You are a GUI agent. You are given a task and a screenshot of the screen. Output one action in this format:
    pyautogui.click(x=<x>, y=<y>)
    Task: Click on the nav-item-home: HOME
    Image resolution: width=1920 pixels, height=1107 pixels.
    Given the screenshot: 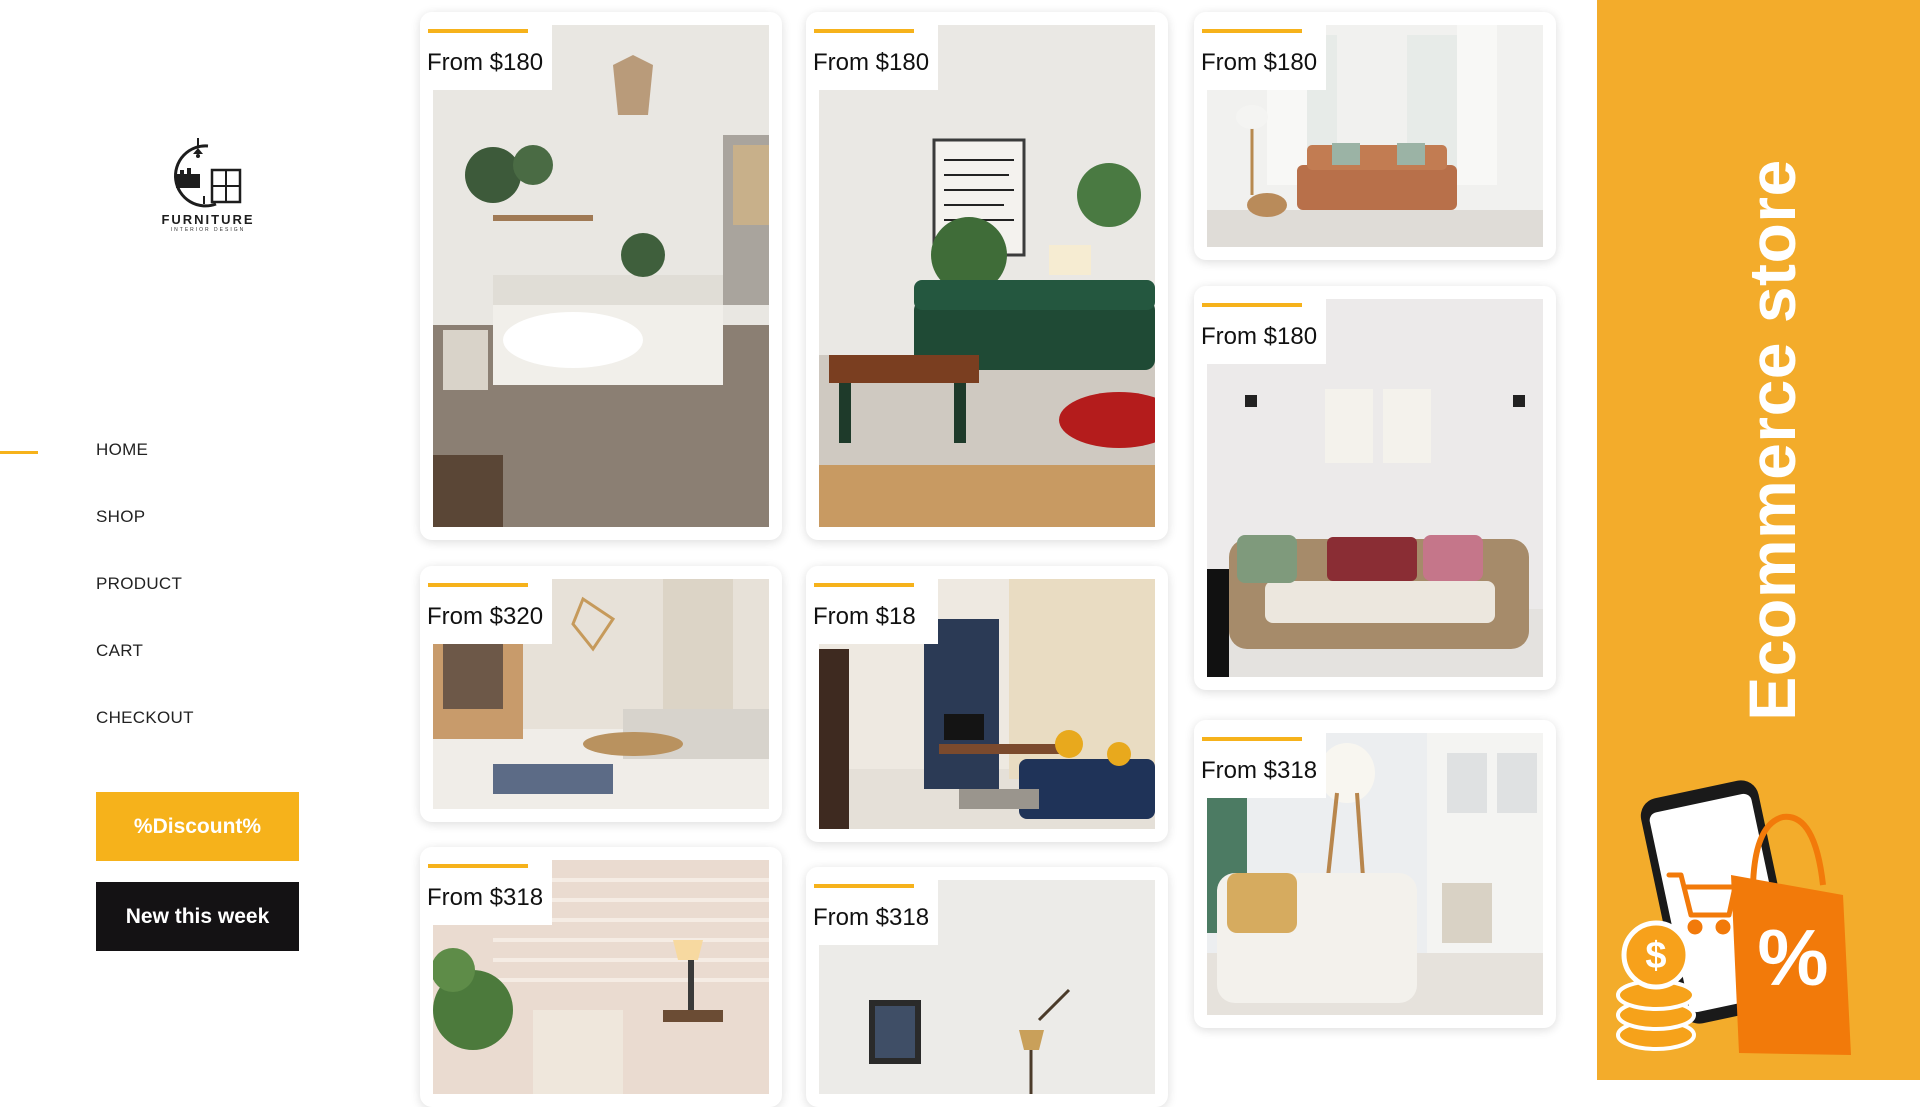 What is the action you would take?
    pyautogui.click(x=145, y=473)
    